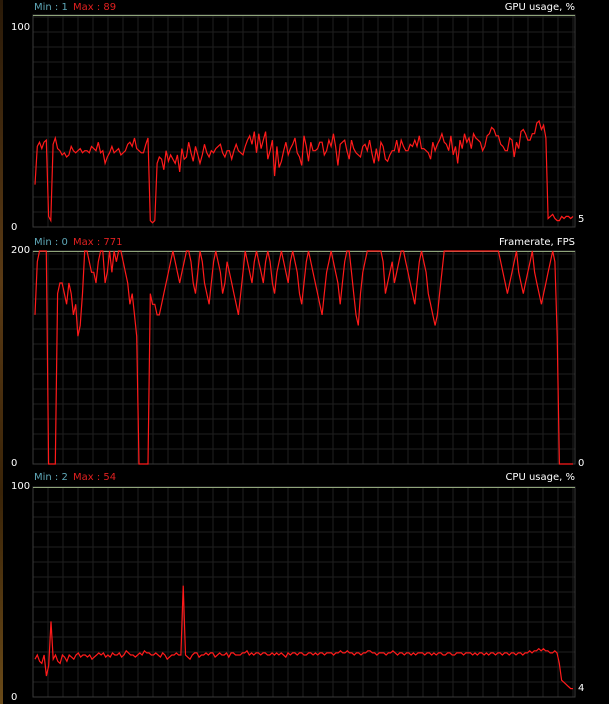 This screenshot has width=609, height=704. Describe the element at coordinates (98, 242) in the screenshot. I see `framerate-max-label: Max : 771` at that location.